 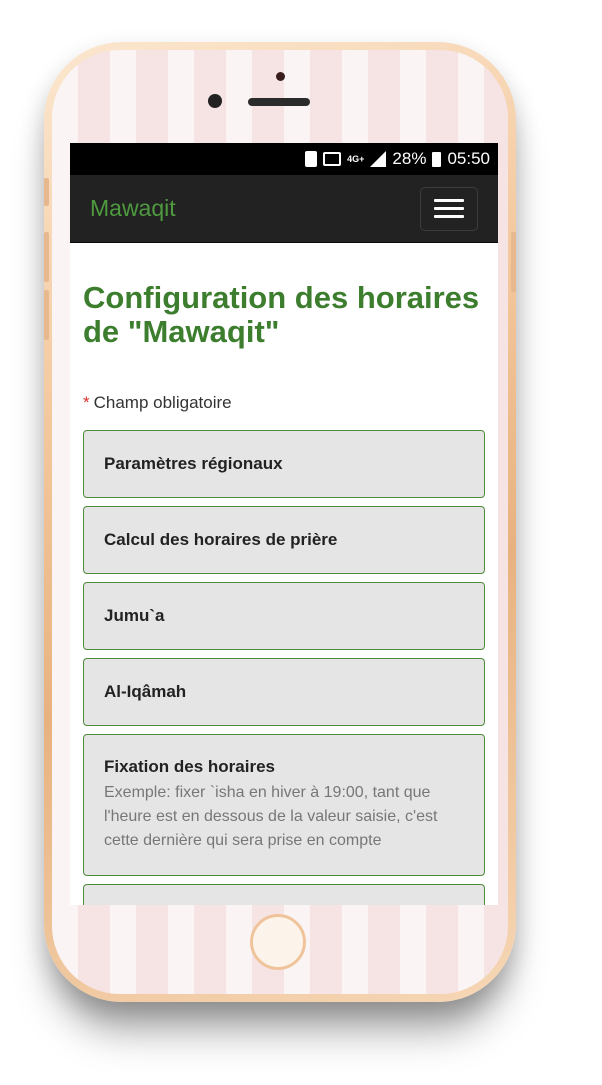 What do you see at coordinates (356, 158) in the screenshot?
I see `network-type: 4G+` at bounding box center [356, 158].